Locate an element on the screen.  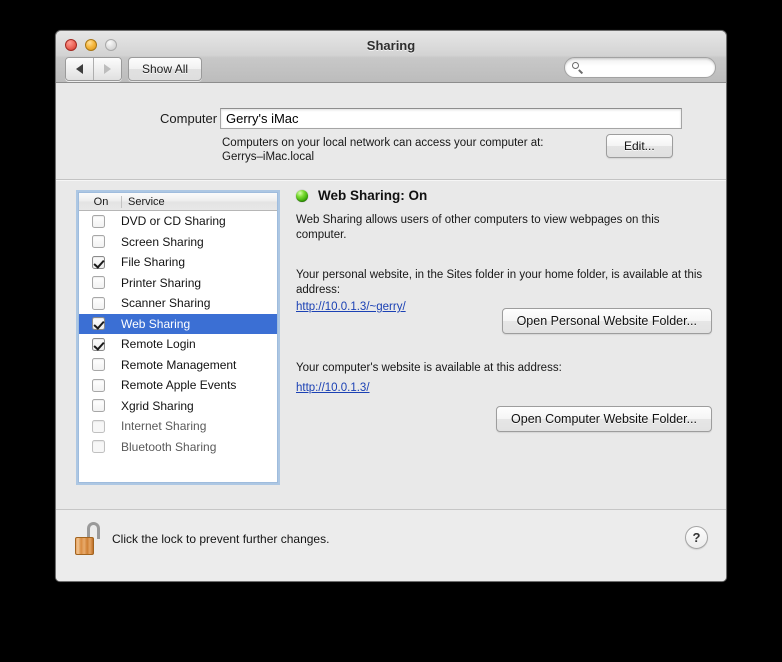
service-label: Remote Apple Events is located at coordinates (179, 385).